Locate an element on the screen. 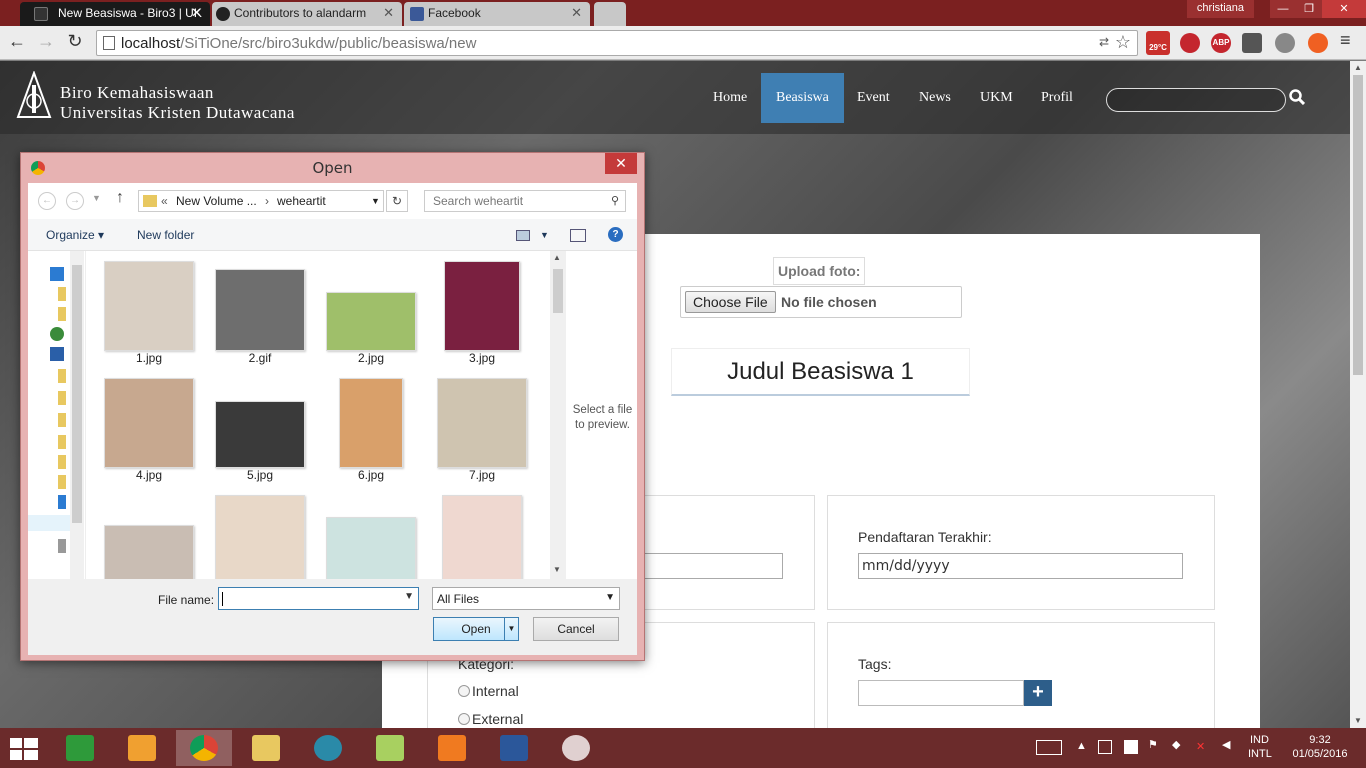 The height and width of the screenshot is (768, 1366). dropbox-icon: ◆ is located at coordinates (1176, 744).